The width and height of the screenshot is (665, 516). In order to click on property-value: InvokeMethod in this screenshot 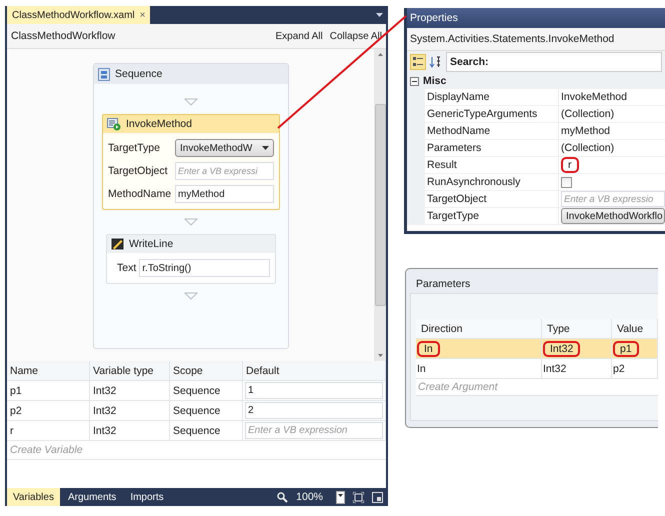, I will do `click(594, 97)`.